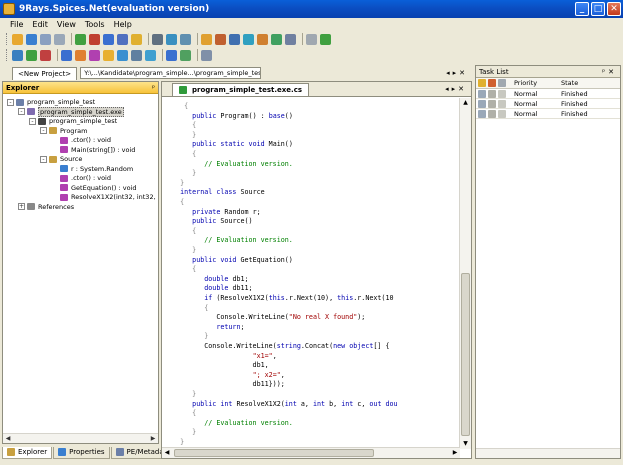 The height and width of the screenshot is (465, 623). What do you see at coordinates (492, 83) in the screenshot?
I see `warning-icon` at bounding box center [492, 83].